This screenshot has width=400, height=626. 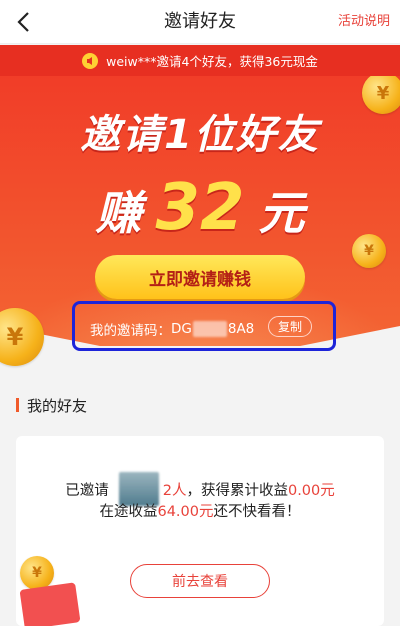 What do you see at coordinates (290, 326) in the screenshot?
I see `copy-code-button: 复制` at bounding box center [290, 326].